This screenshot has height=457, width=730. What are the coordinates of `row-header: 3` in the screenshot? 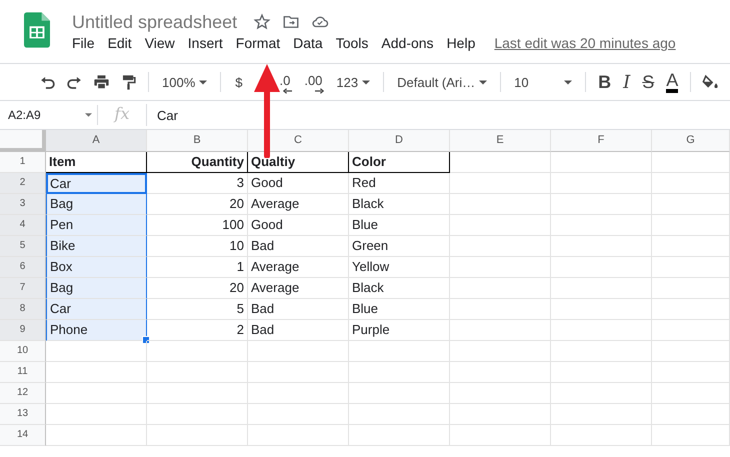 It's located at (23, 204).